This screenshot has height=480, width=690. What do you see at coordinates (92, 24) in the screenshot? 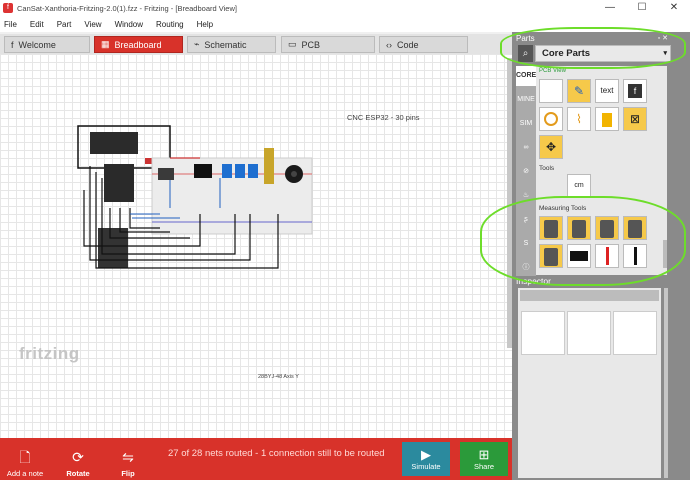
I see `menu-view: View` at bounding box center [92, 24].